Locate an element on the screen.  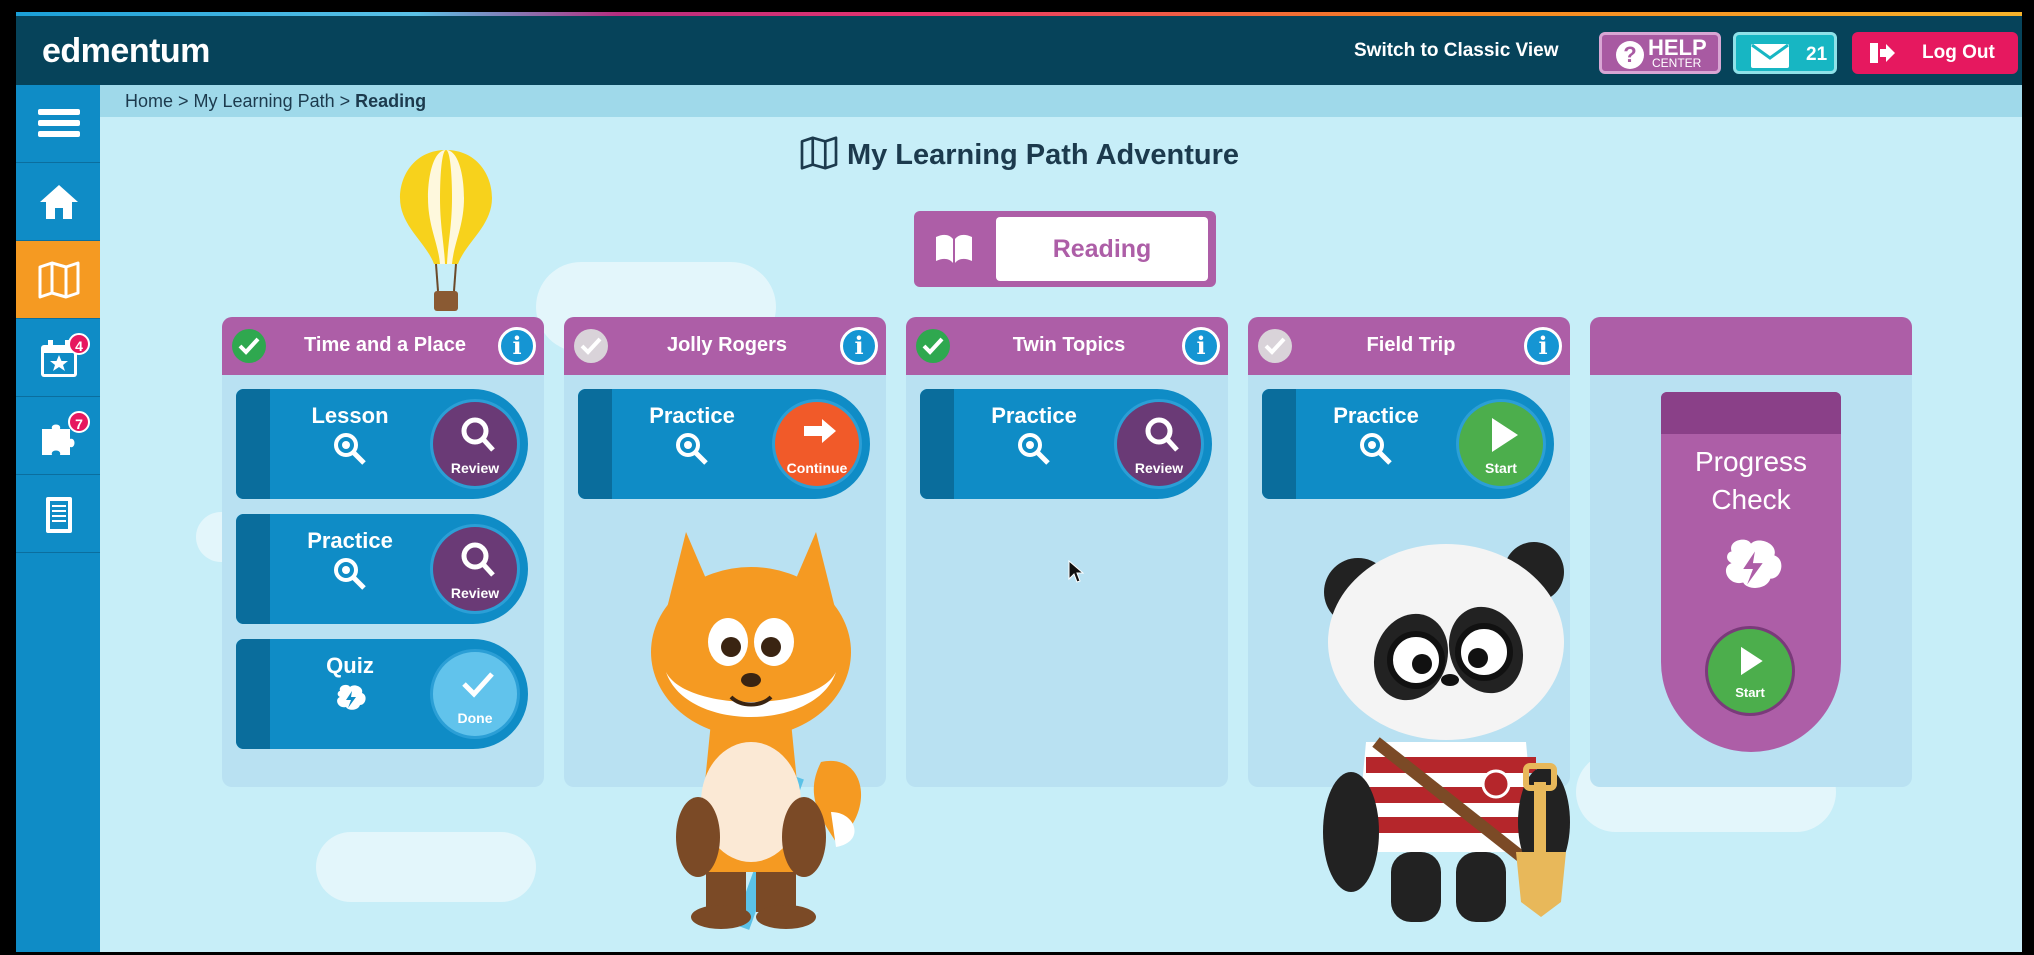
mouse-cursor-icon is located at coordinates (1076, 571).